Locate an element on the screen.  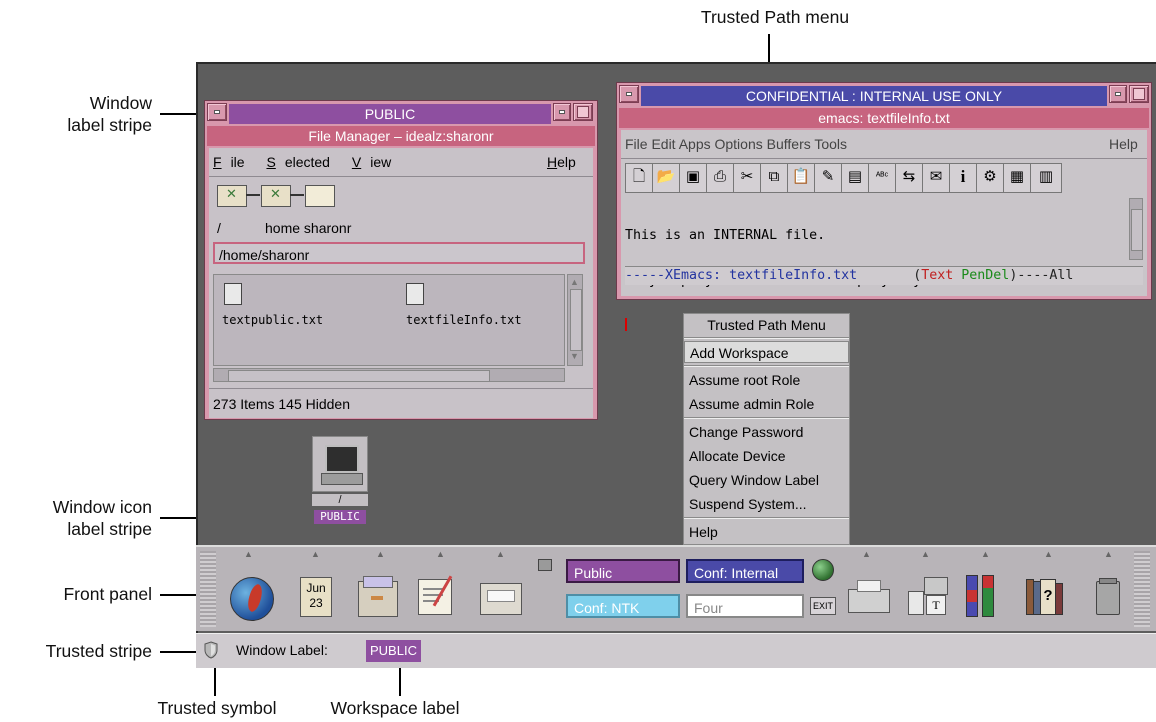
save-icon: ▣ is located at coordinates (693, 178).